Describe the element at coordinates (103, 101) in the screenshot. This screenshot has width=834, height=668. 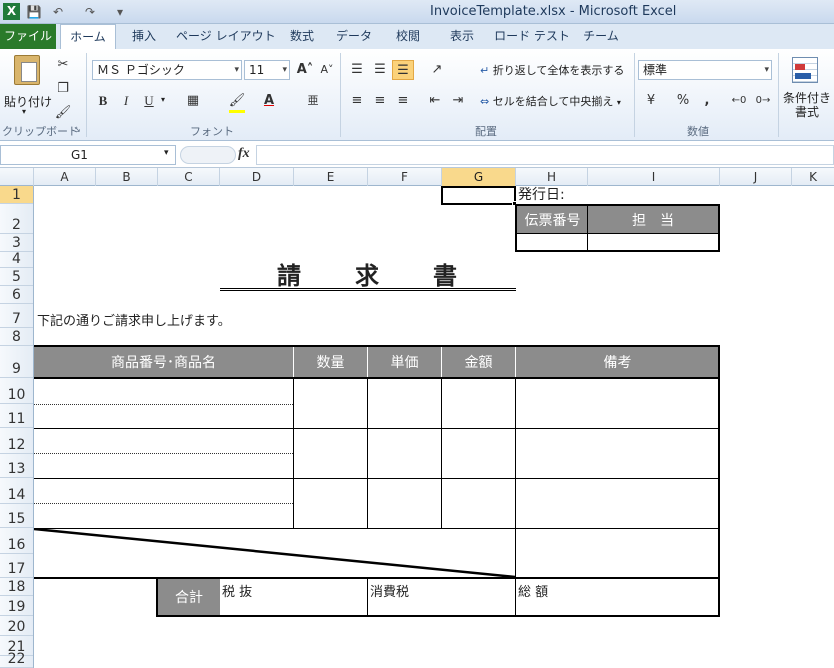
I see `bold-button: B` at that location.